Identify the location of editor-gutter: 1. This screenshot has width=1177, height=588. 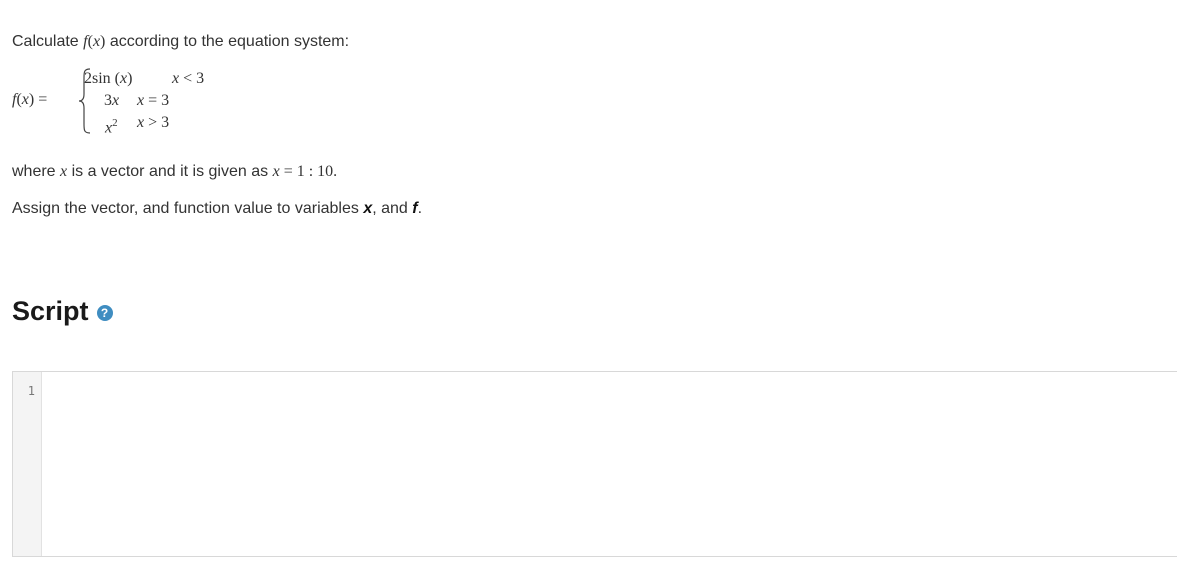
(27, 464).